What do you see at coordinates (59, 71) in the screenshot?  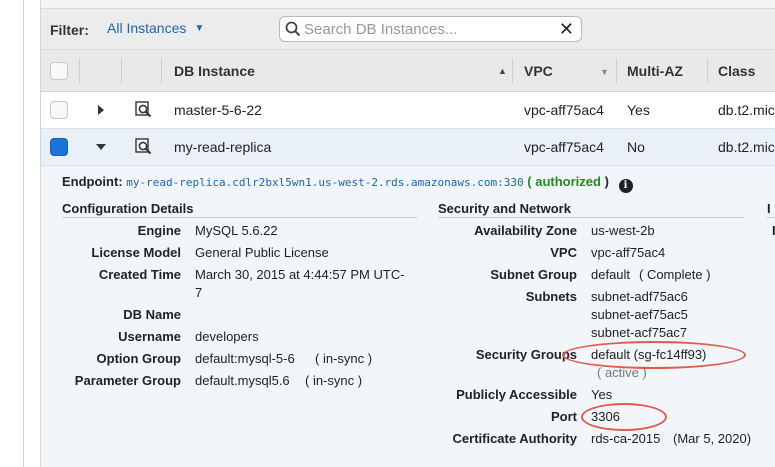 I see `select-all-checkbox` at bounding box center [59, 71].